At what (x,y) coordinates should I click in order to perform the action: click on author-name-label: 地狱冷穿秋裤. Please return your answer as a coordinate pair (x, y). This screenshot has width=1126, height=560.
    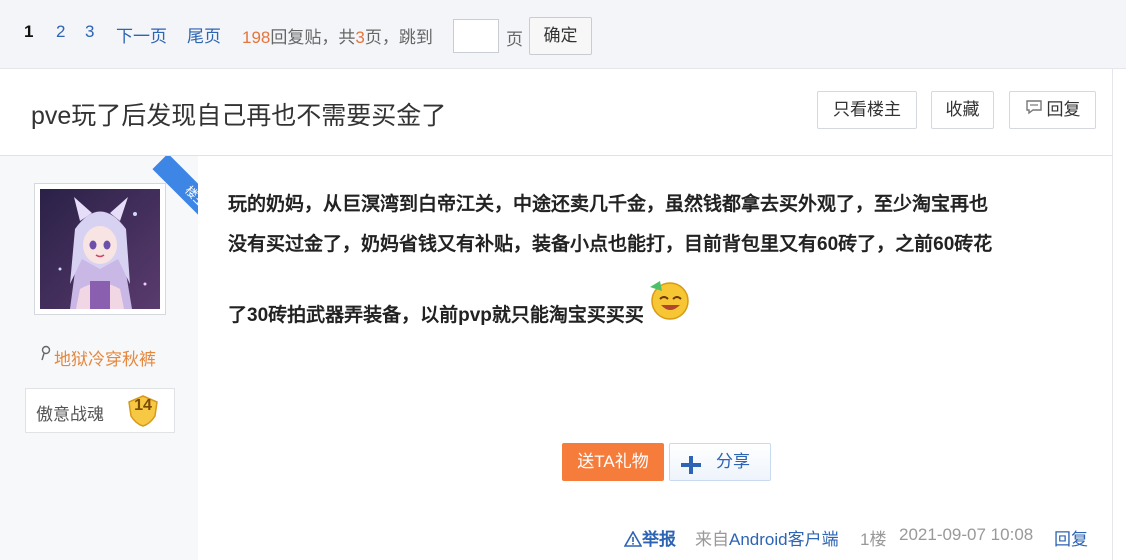
    Looking at the image, I should click on (105, 359).